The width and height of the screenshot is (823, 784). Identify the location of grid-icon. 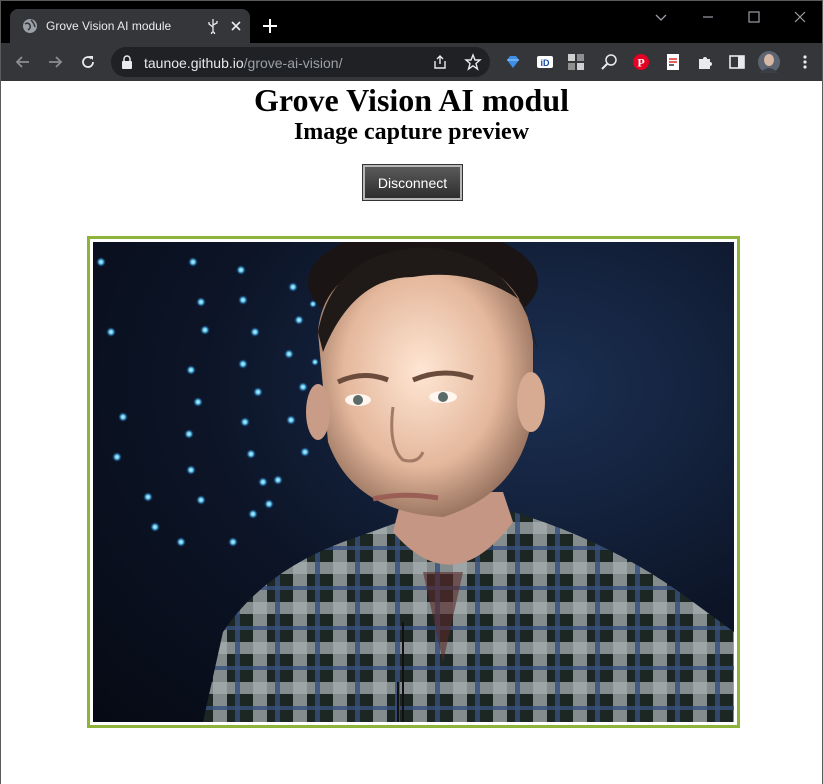
(576, 62).